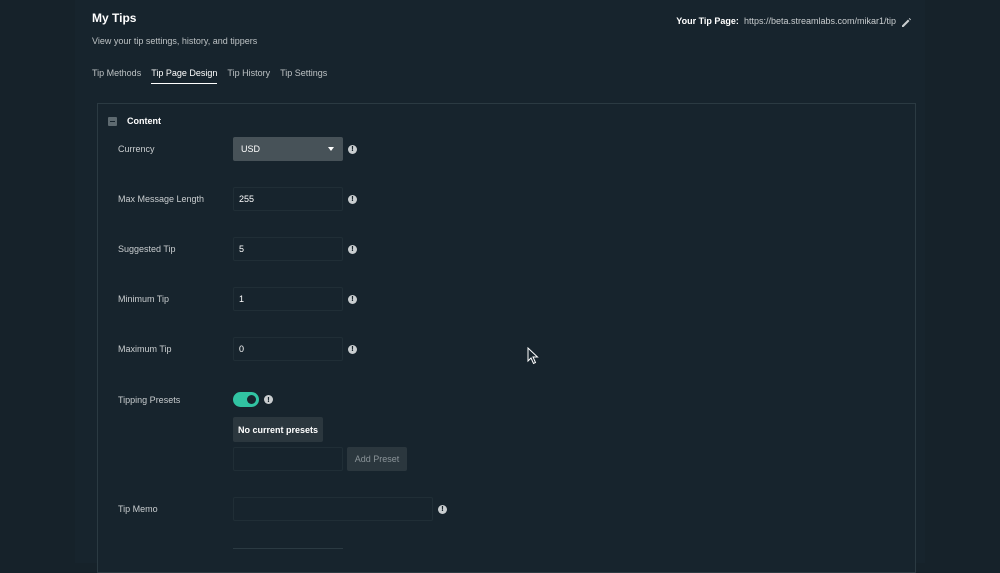 The height and width of the screenshot is (573, 1000). I want to click on tipping-presets-toggle, so click(246, 399).